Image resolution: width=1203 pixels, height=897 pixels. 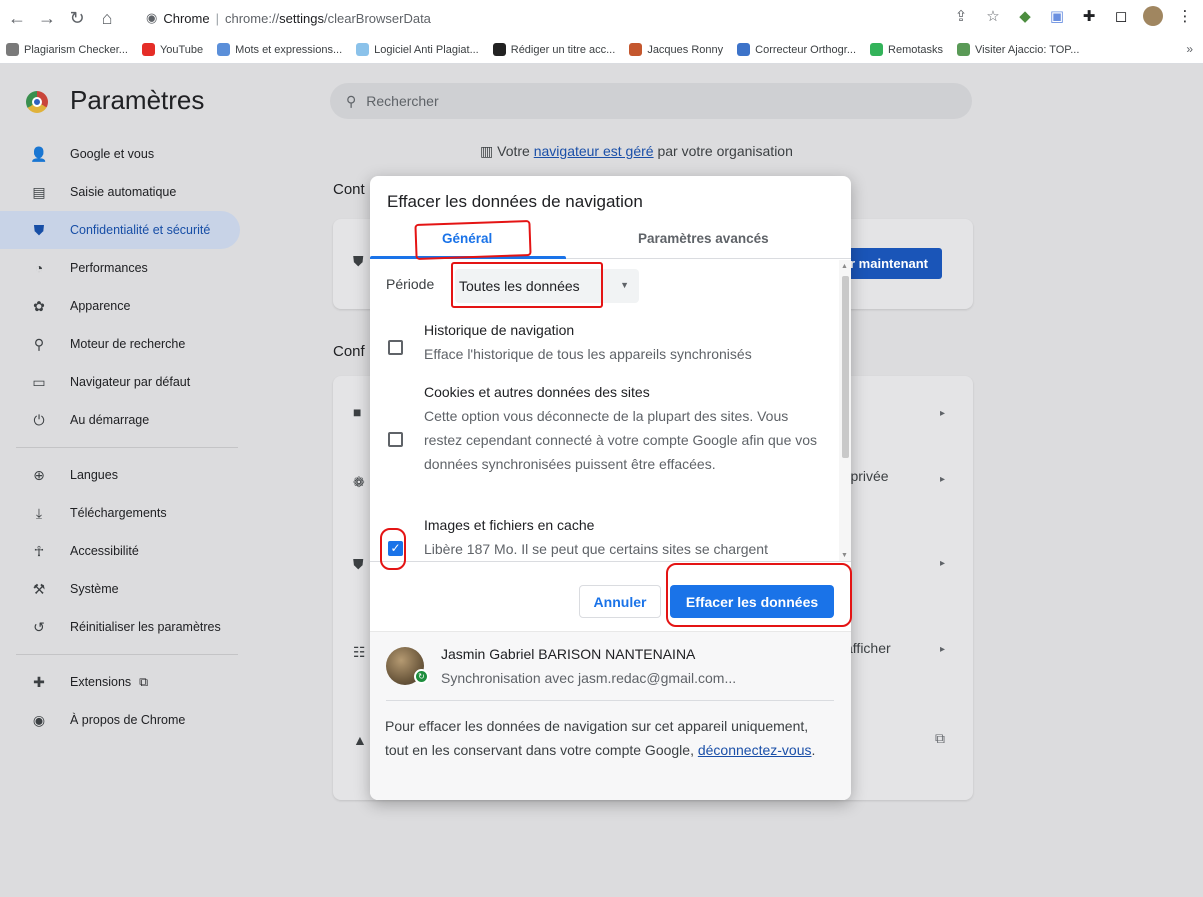 What do you see at coordinates (1185, 16) in the screenshot?
I see `menu-kebab-icon: ⋮` at bounding box center [1185, 16].